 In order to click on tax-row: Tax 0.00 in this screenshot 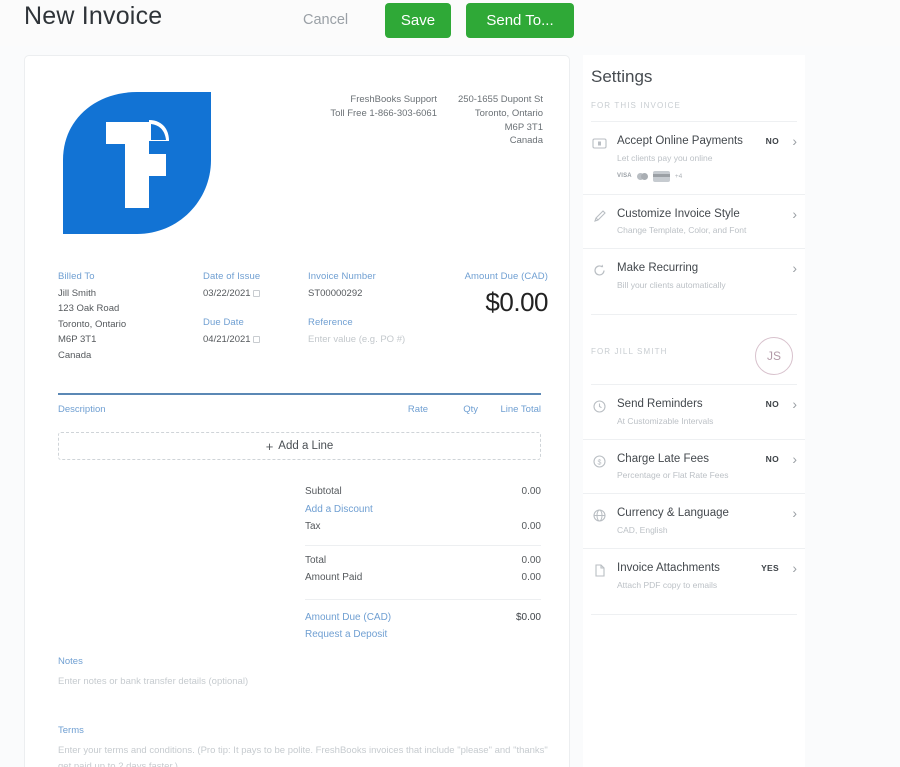, I will do `click(423, 527)`.